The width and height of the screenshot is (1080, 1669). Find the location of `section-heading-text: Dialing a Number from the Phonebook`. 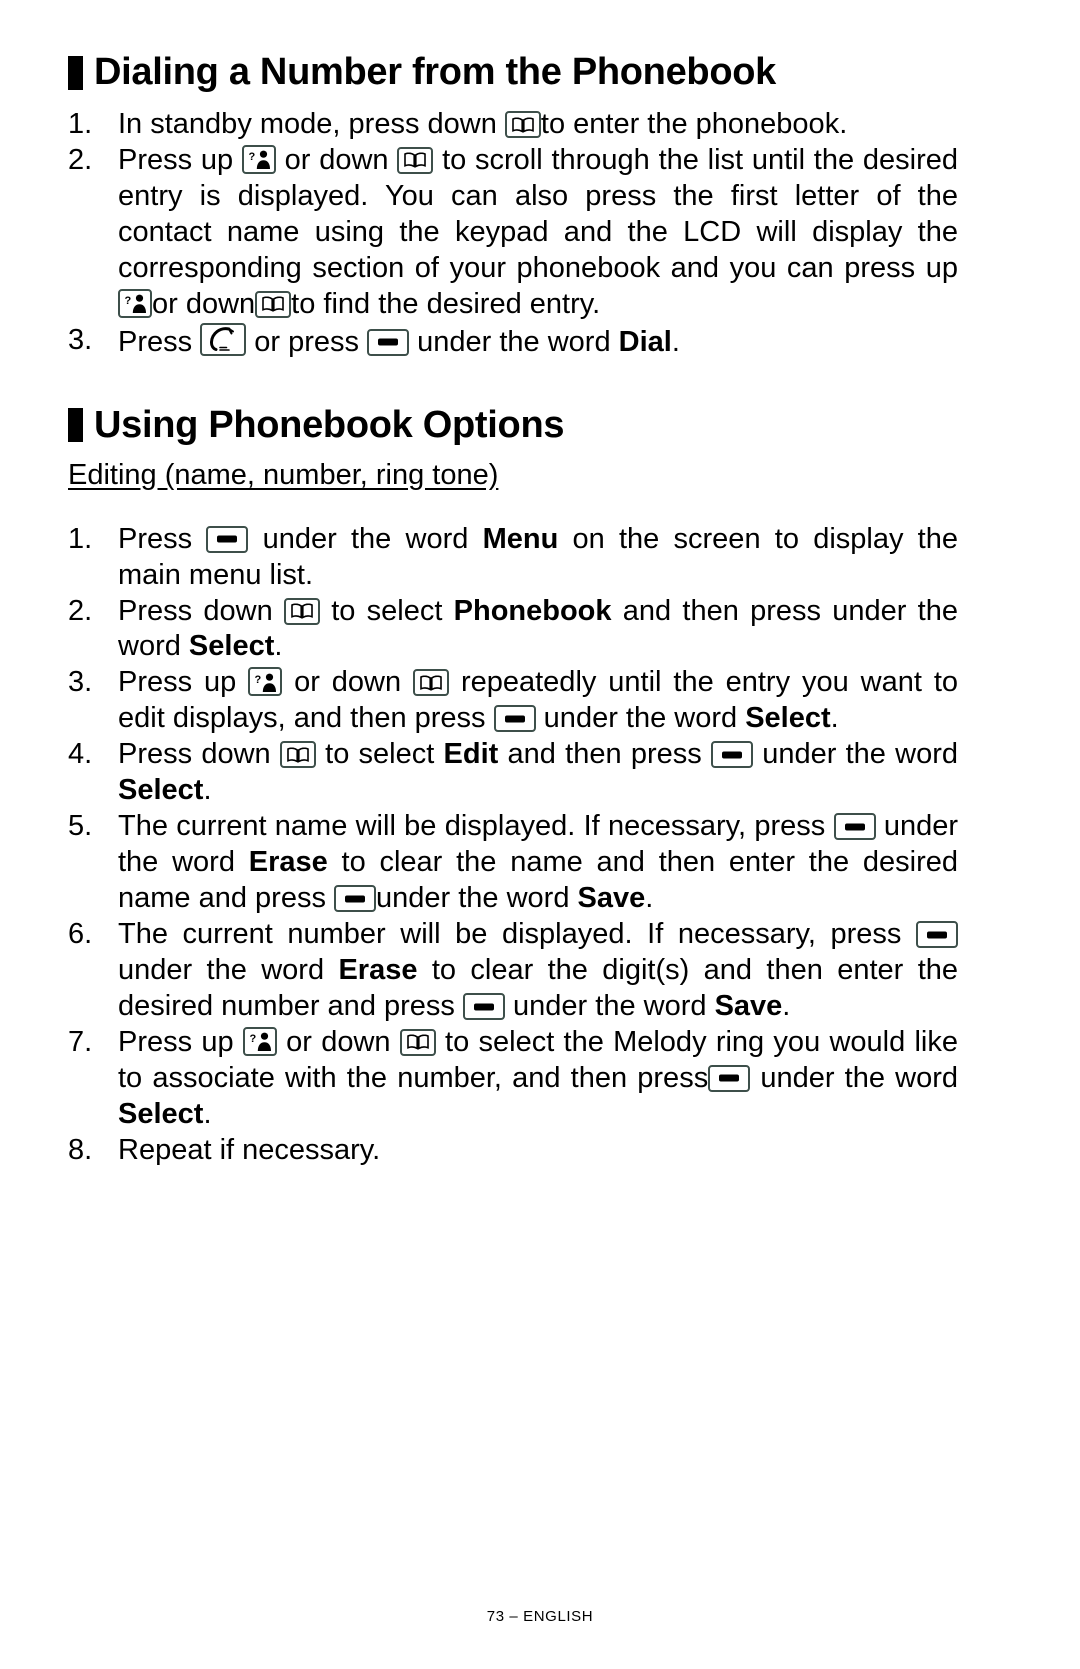

section-heading-text: Dialing a Number from the Phonebook is located at coordinates (435, 72).